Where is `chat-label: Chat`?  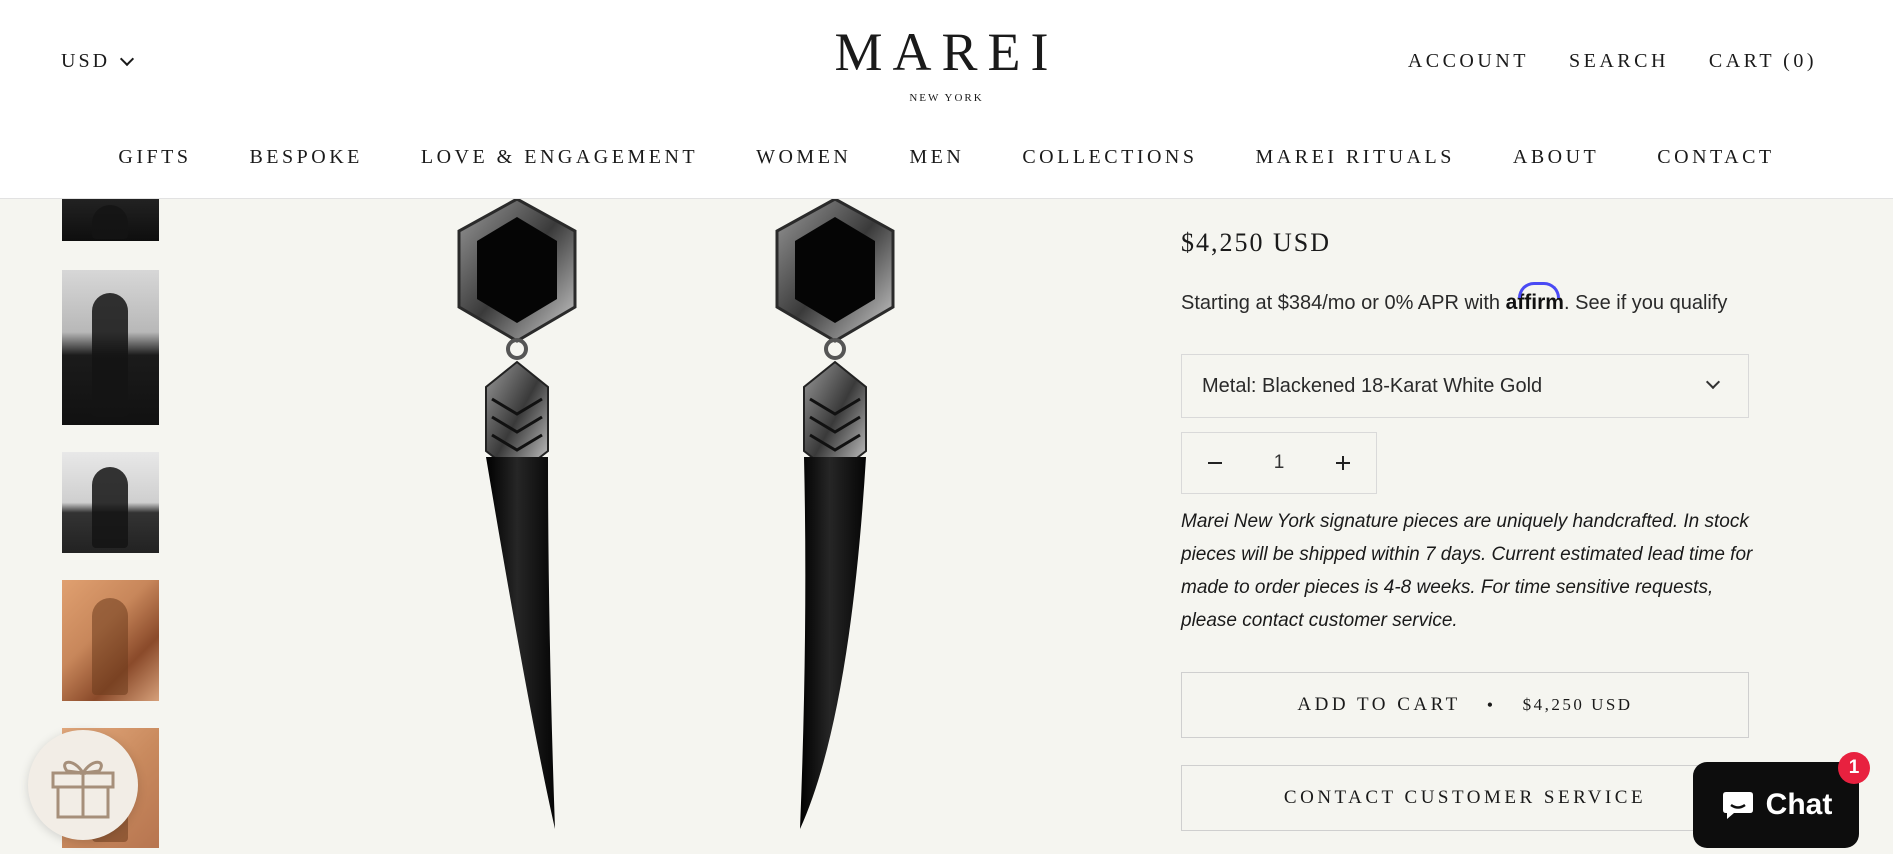
chat-label: Chat is located at coordinates (1799, 804).